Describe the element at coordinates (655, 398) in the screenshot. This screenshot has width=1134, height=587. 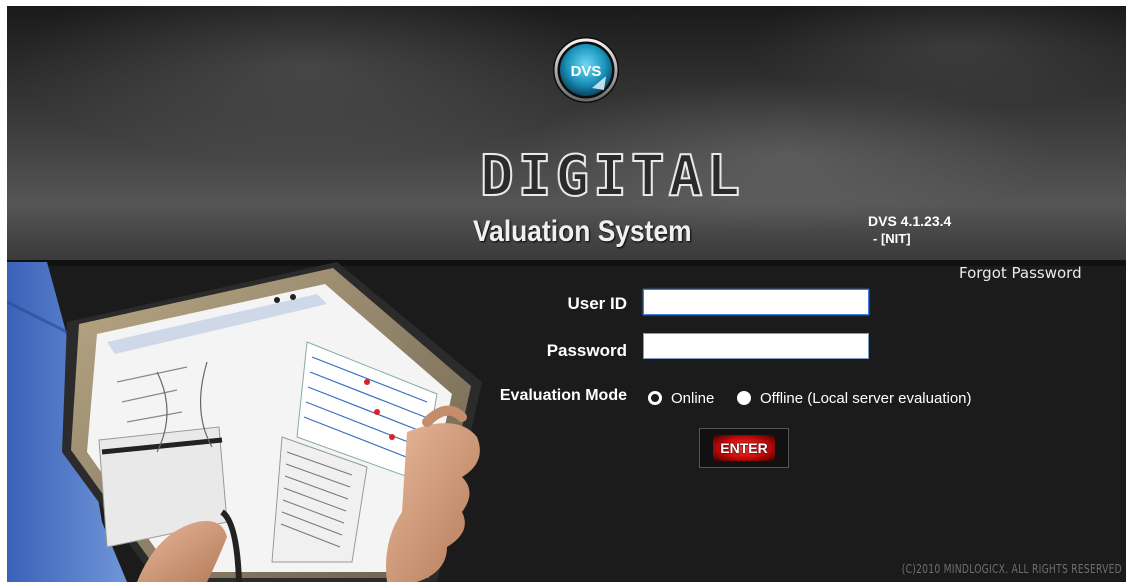
I see `radio-online` at that location.